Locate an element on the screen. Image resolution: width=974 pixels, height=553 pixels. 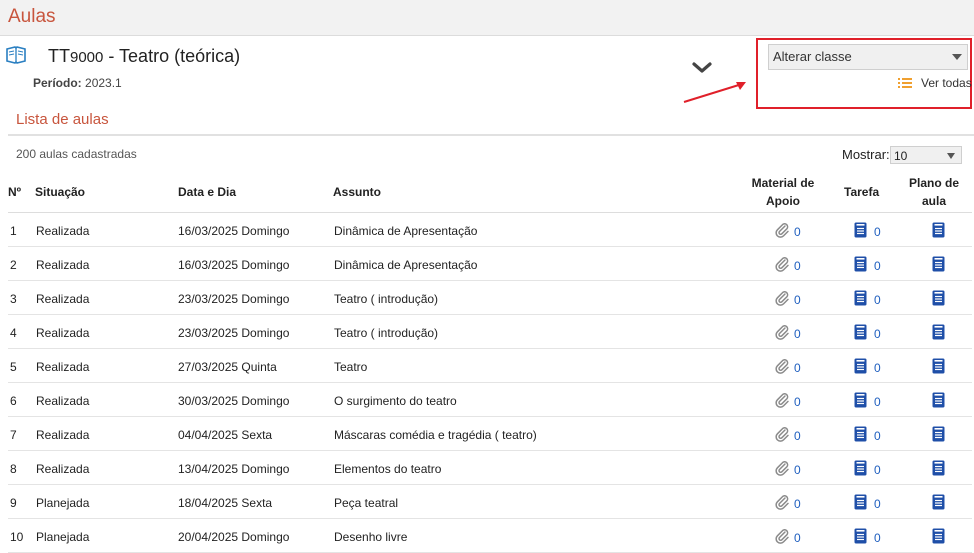
page-size-select: 10 is located at coordinates (926, 155).